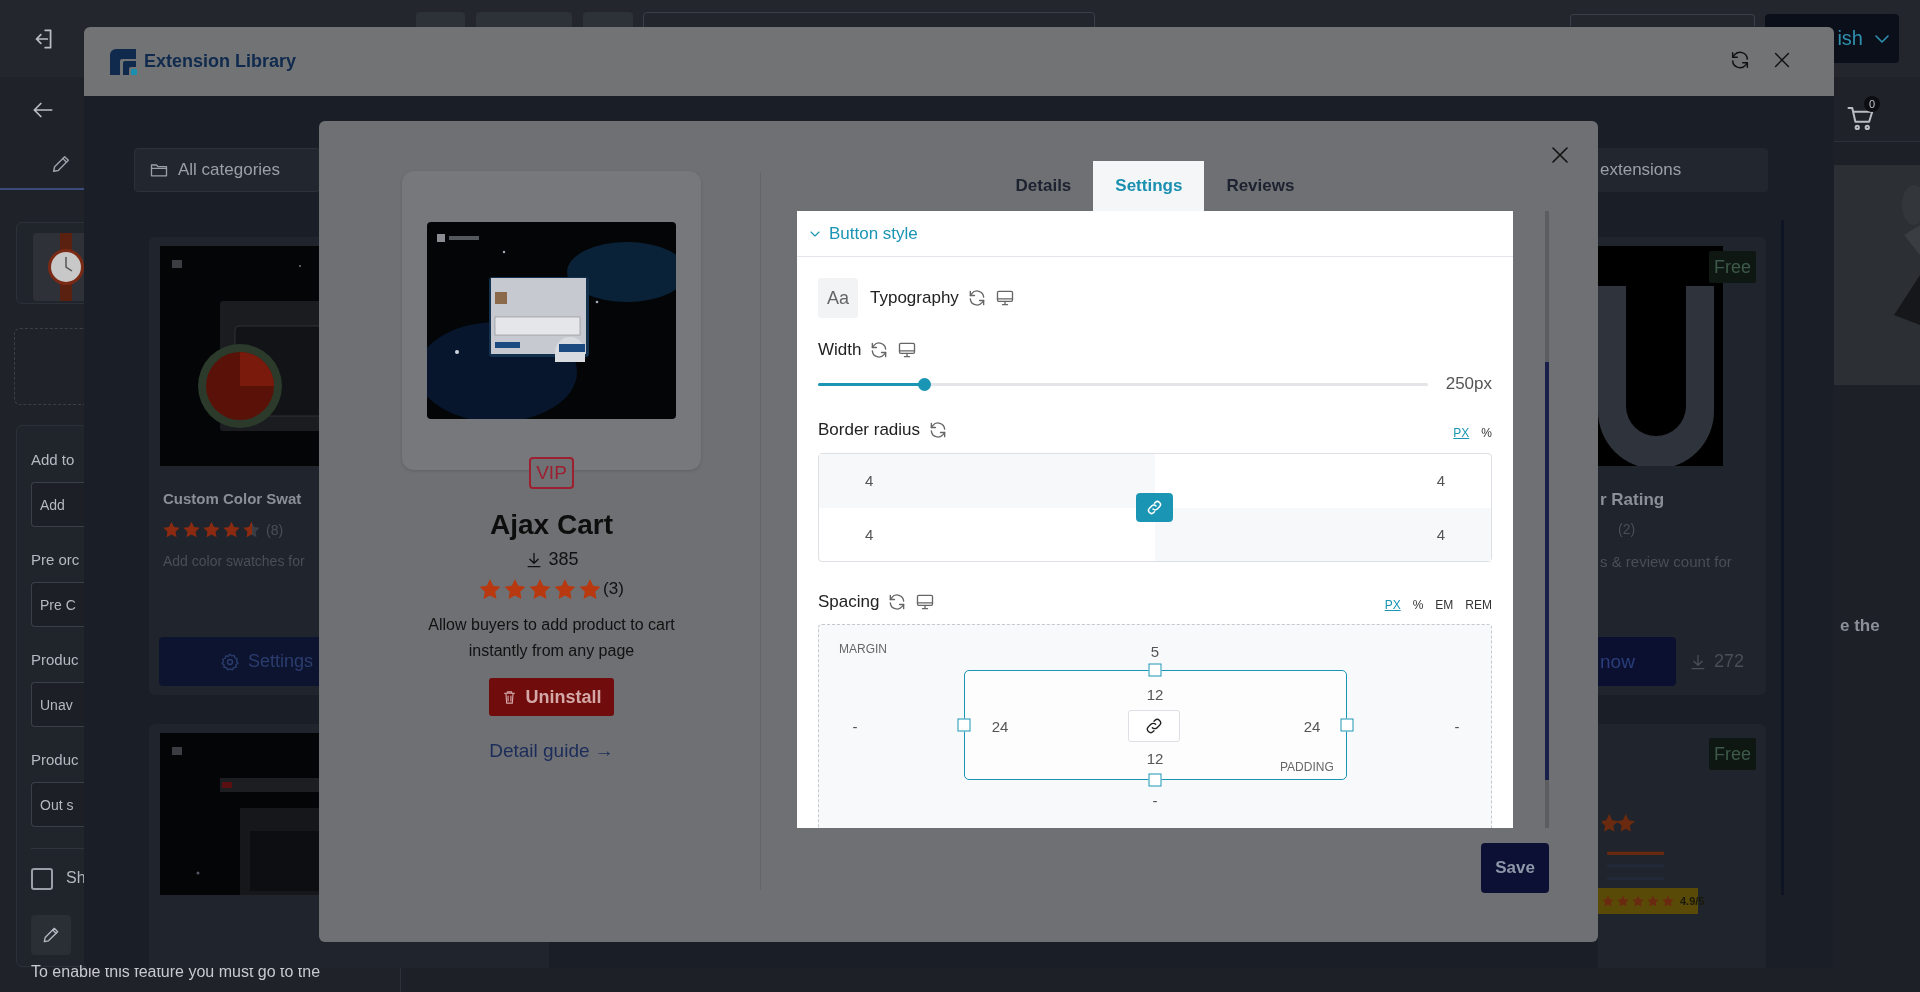  What do you see at coordinates (227, 170) in the screenshot?
I see `category-filter: All categories` at bounding box center [227, 170].